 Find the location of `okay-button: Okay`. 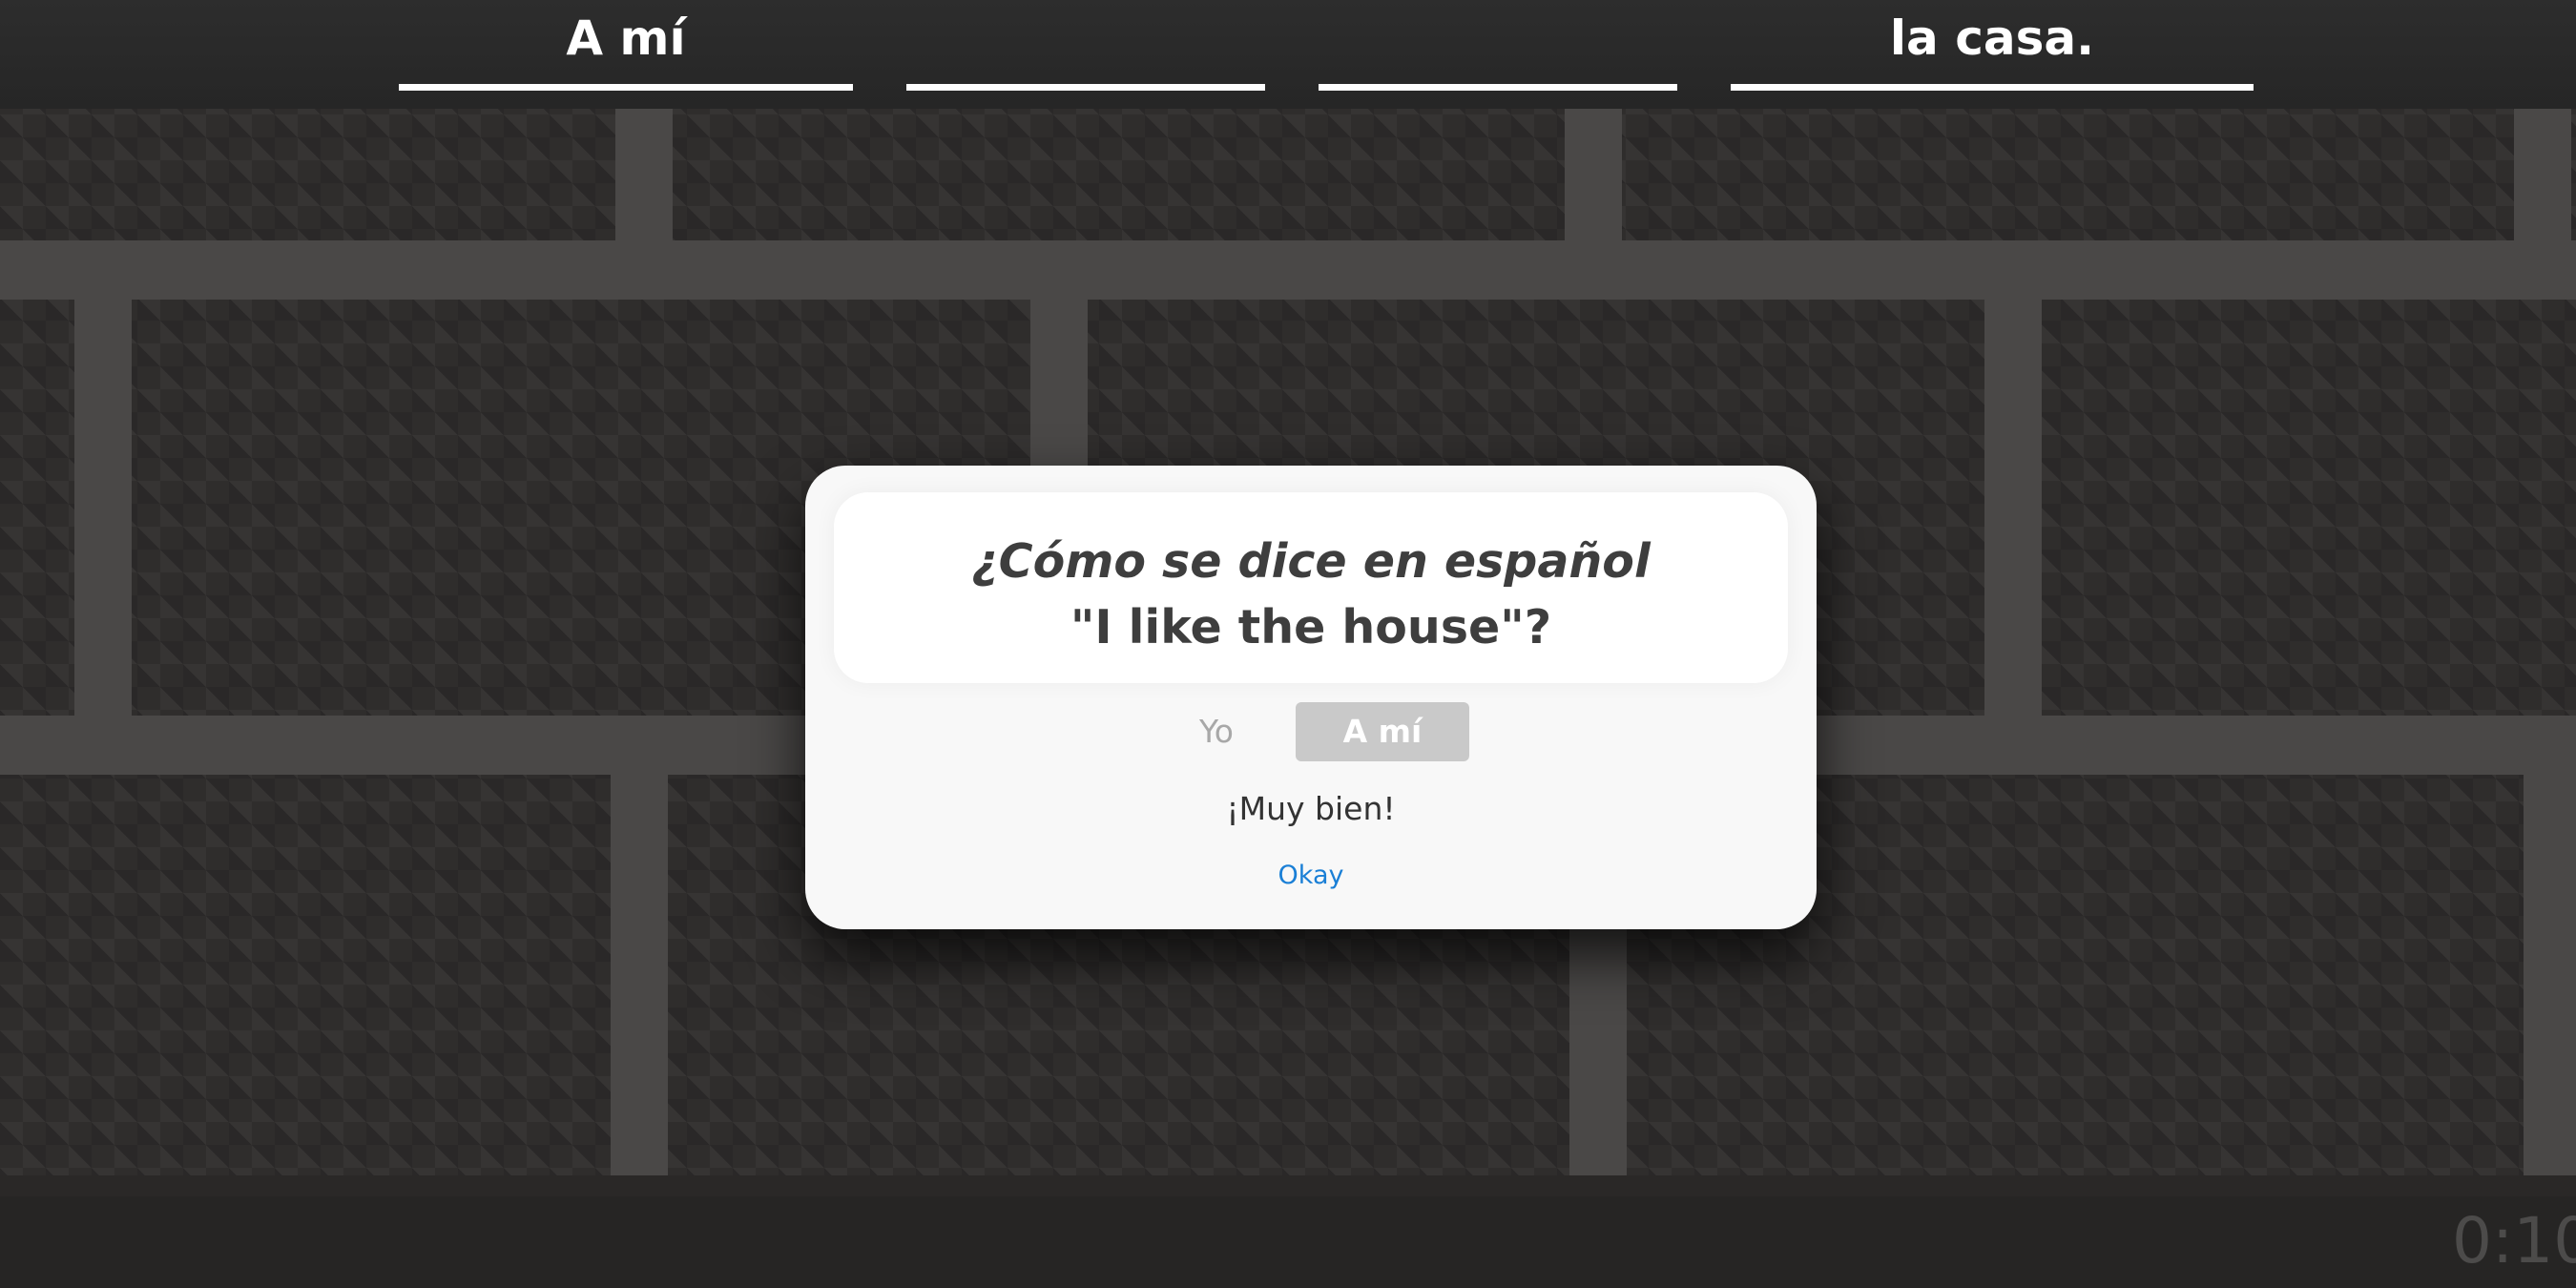

okay-button: Okay is located at coordinates (1311, 875).